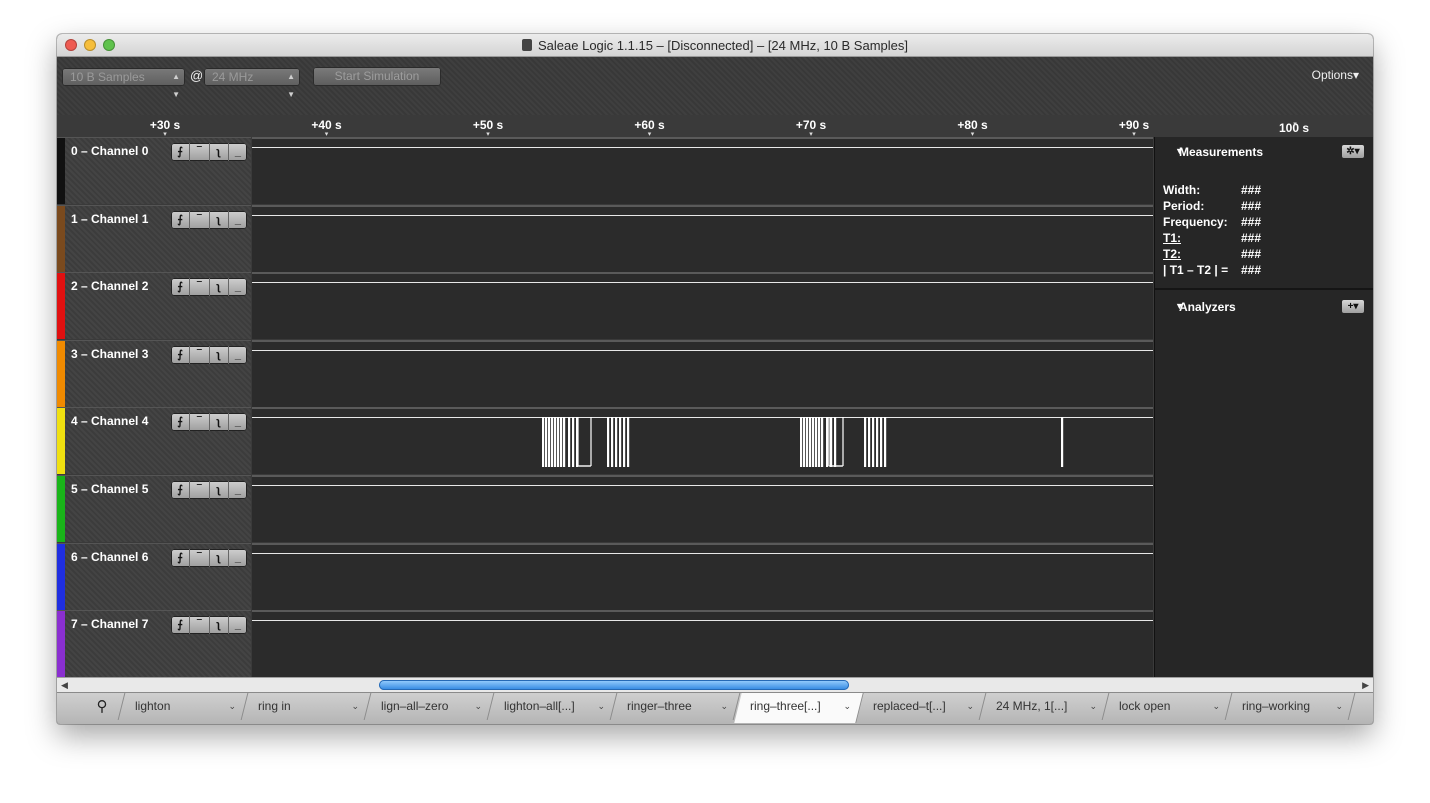 The image size is (1430, 803). I want to click on add-analyzer-icon: +▾, so click(1353, 306).